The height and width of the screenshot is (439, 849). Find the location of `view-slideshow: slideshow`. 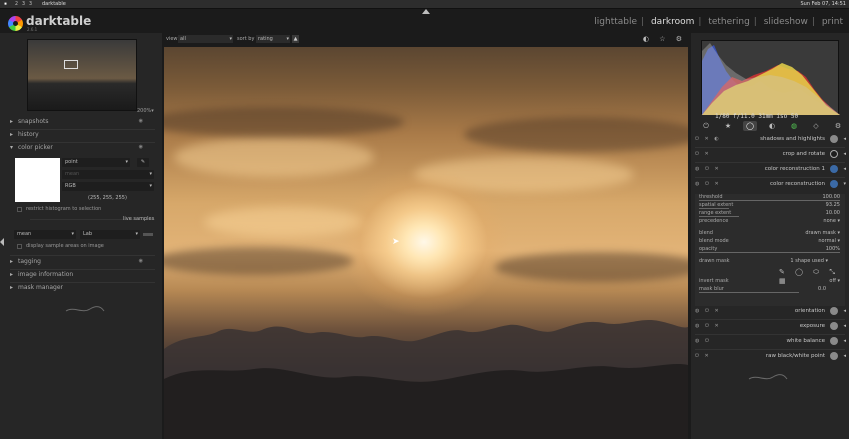

view-slideshow: slideshow is located at coordinates (786, 22).